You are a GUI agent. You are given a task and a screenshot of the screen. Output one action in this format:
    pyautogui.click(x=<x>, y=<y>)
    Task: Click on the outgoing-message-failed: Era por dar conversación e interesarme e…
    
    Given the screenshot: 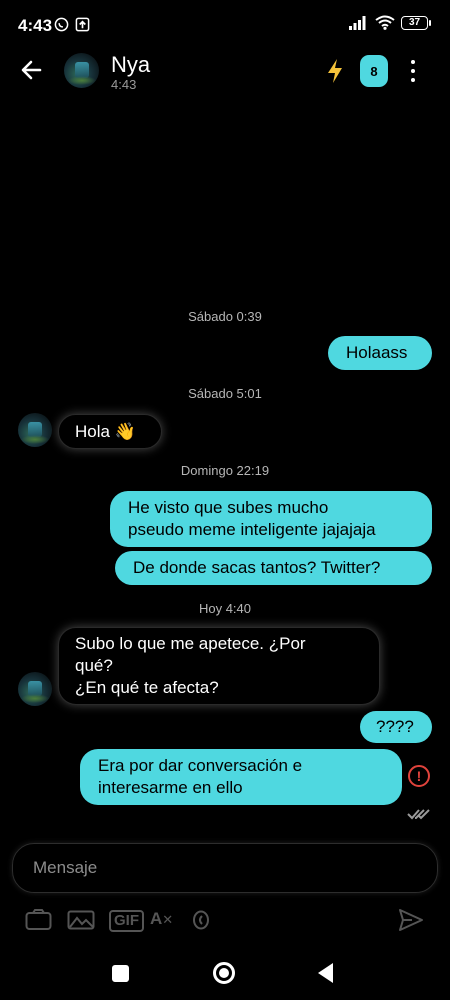 What is the action you would take?
    pyautogui.click(x=241, y=777)
    